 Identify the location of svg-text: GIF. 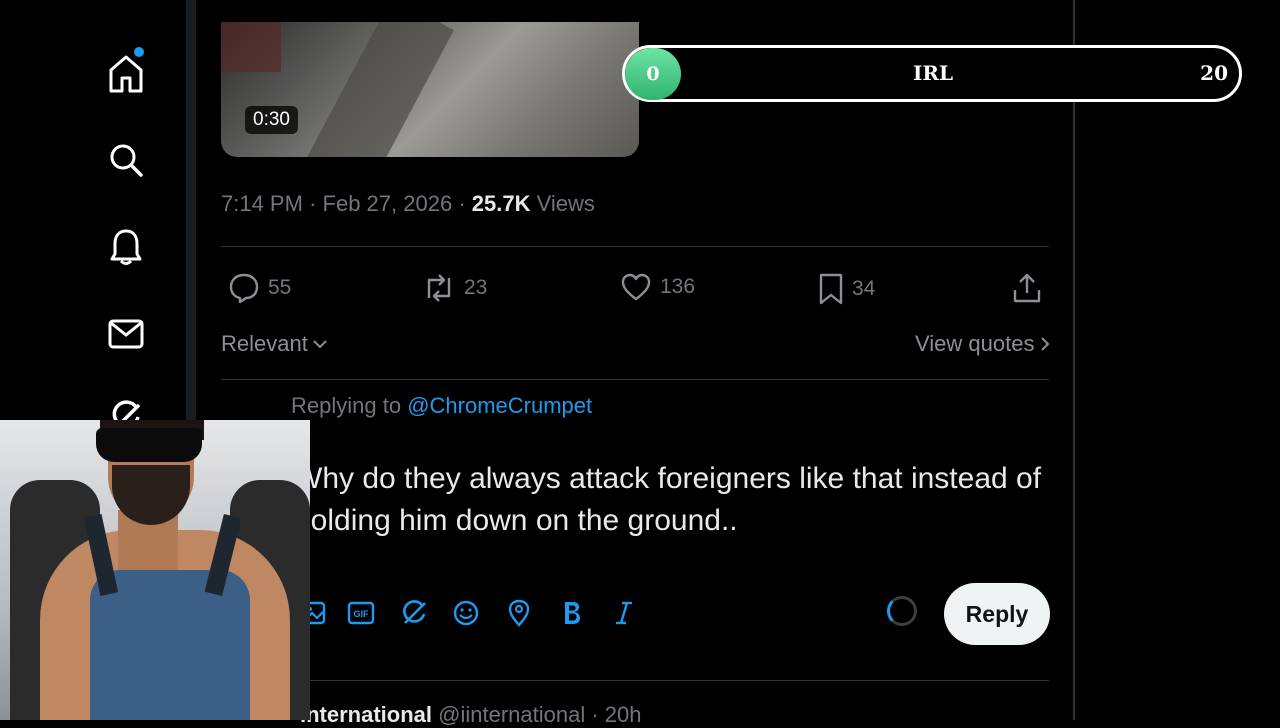
(362, 614).